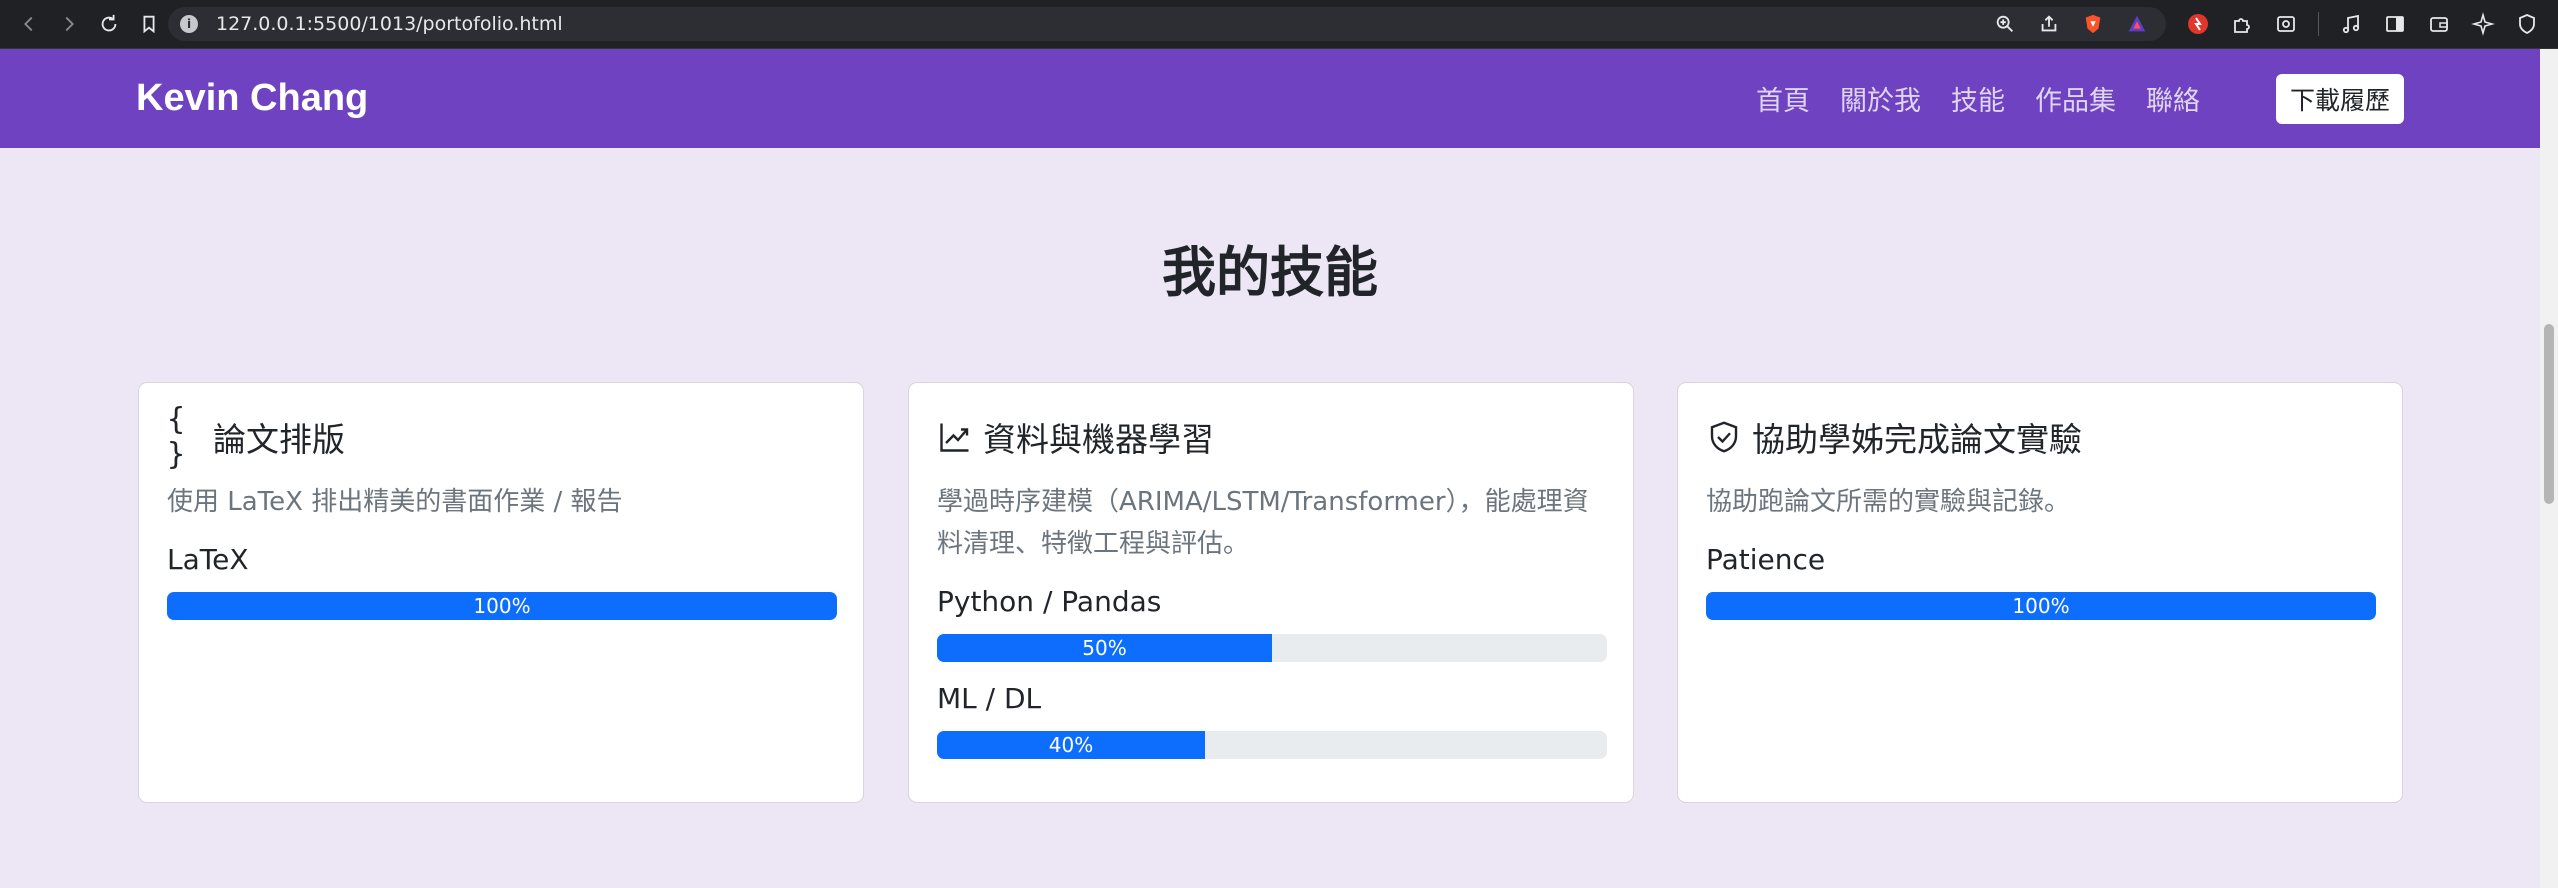  I want to click on progress-fill: 50%, so click(1104, 648).